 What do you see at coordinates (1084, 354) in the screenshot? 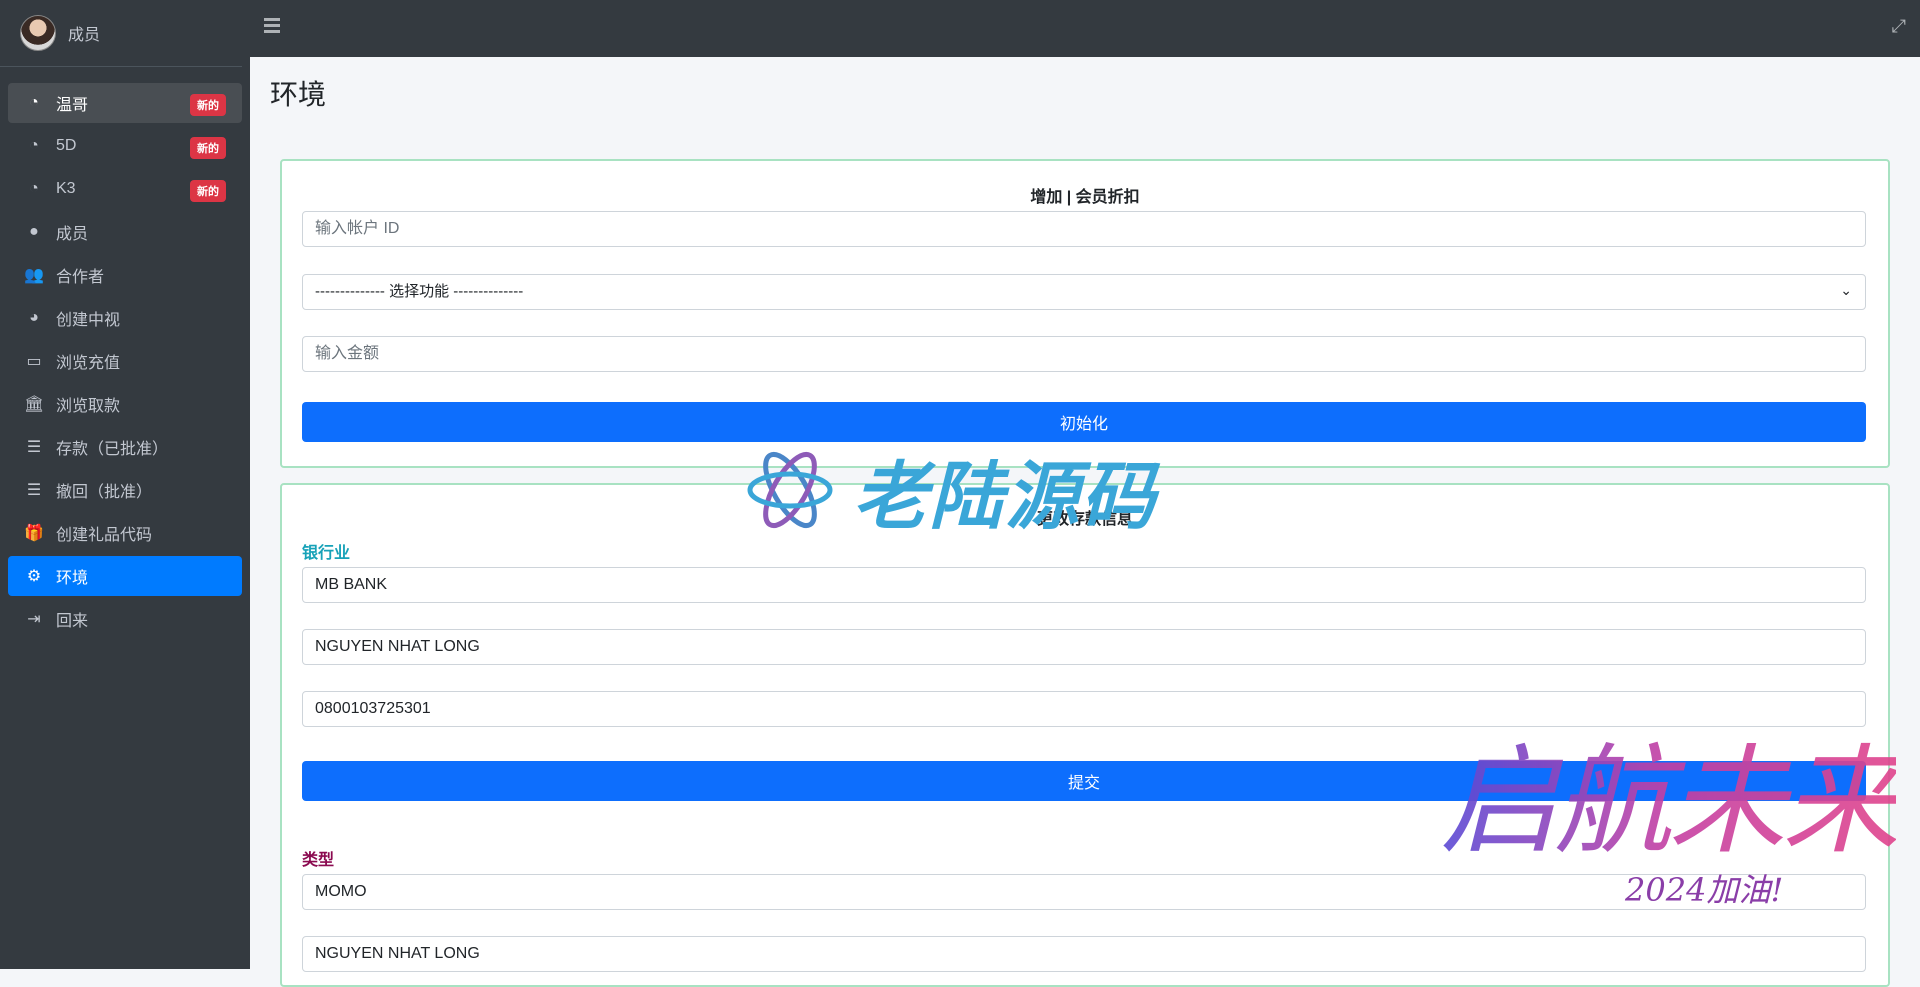
I see `amount-input` at bounding box center [1084, 354].